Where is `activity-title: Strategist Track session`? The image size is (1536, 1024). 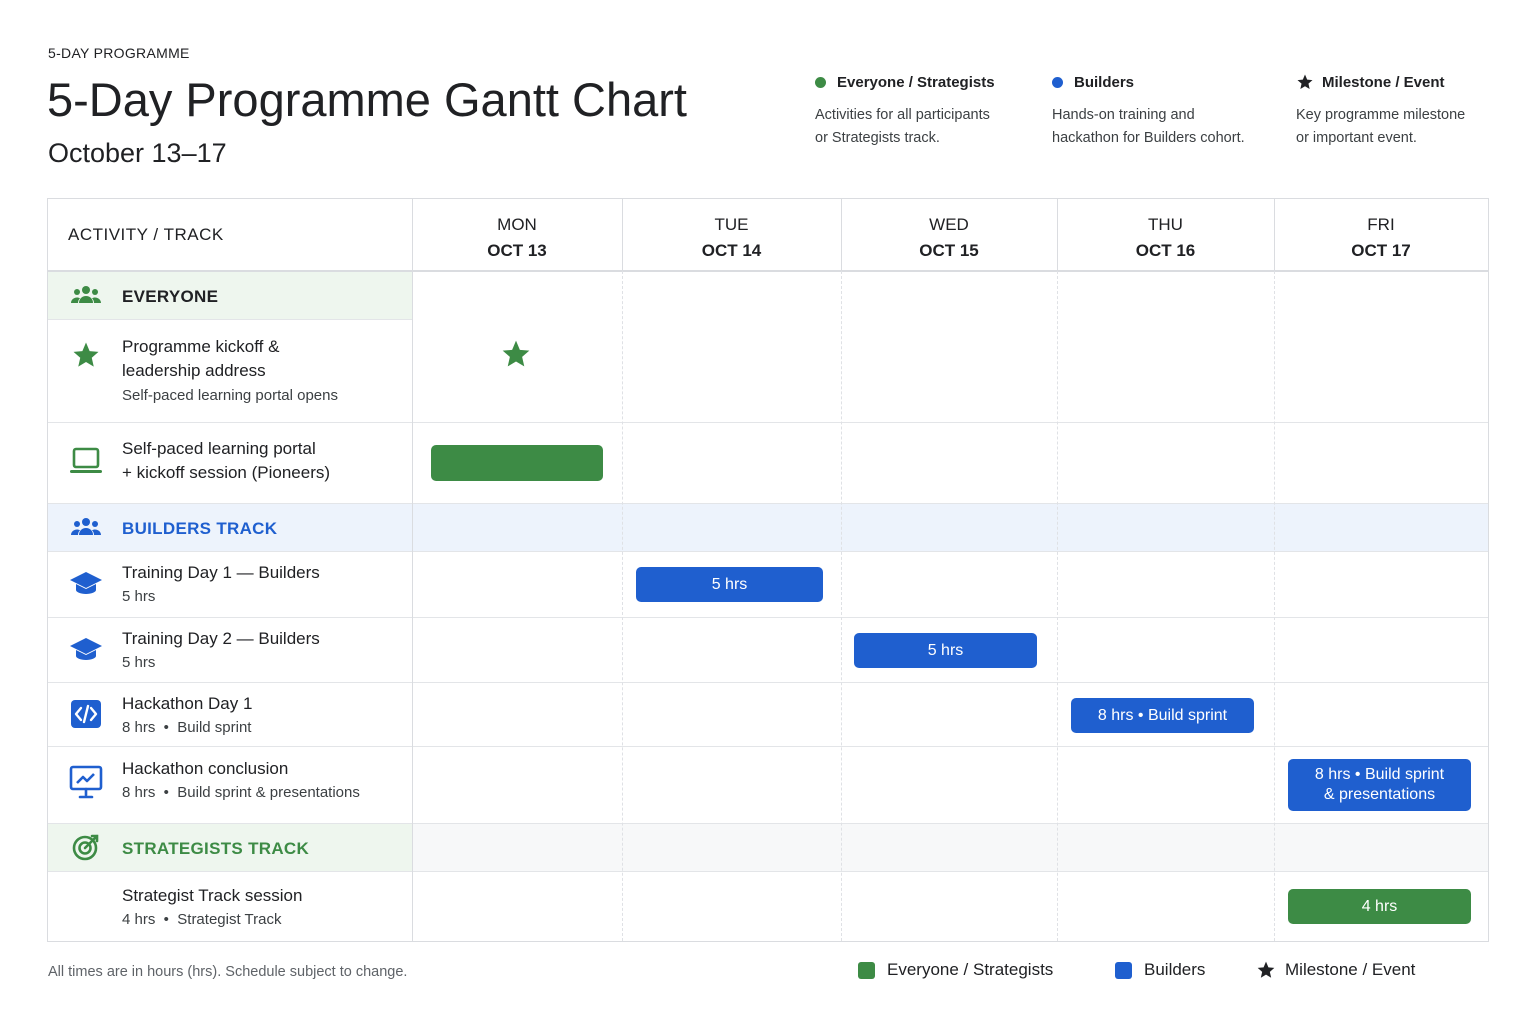 activity-title: Strategist Track session is located at coordinates (212, 895).